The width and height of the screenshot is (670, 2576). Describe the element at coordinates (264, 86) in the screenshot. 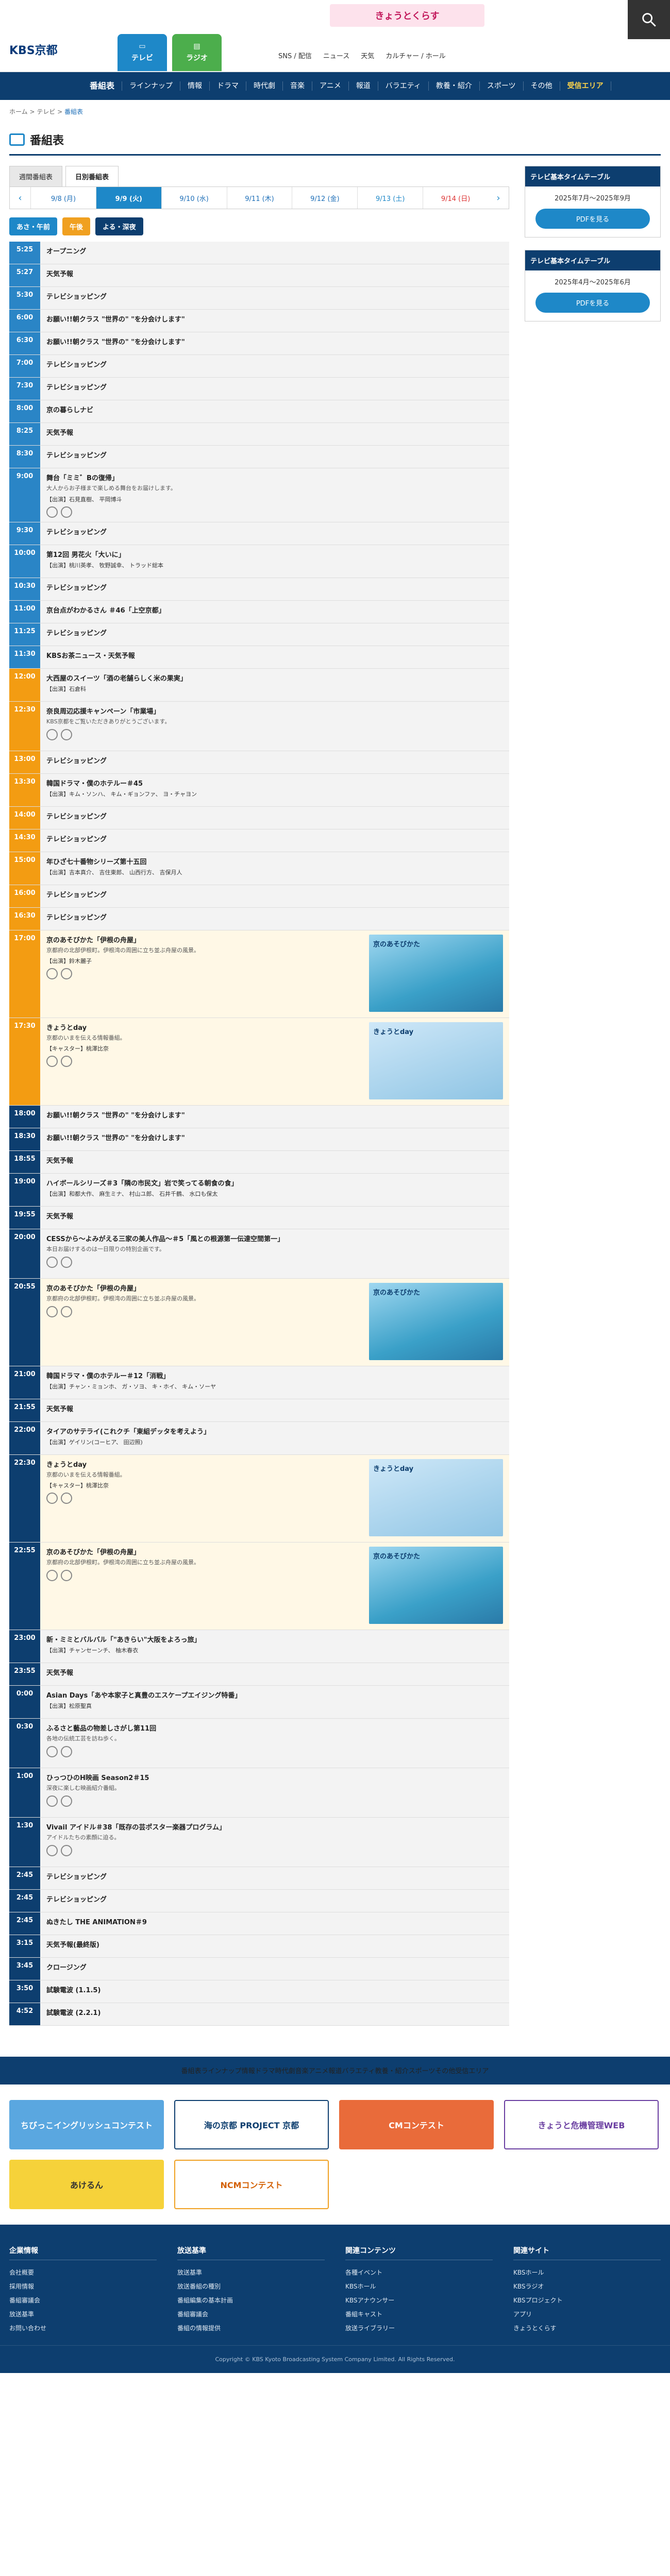

I see `nav-item: 時代劇` at that location.